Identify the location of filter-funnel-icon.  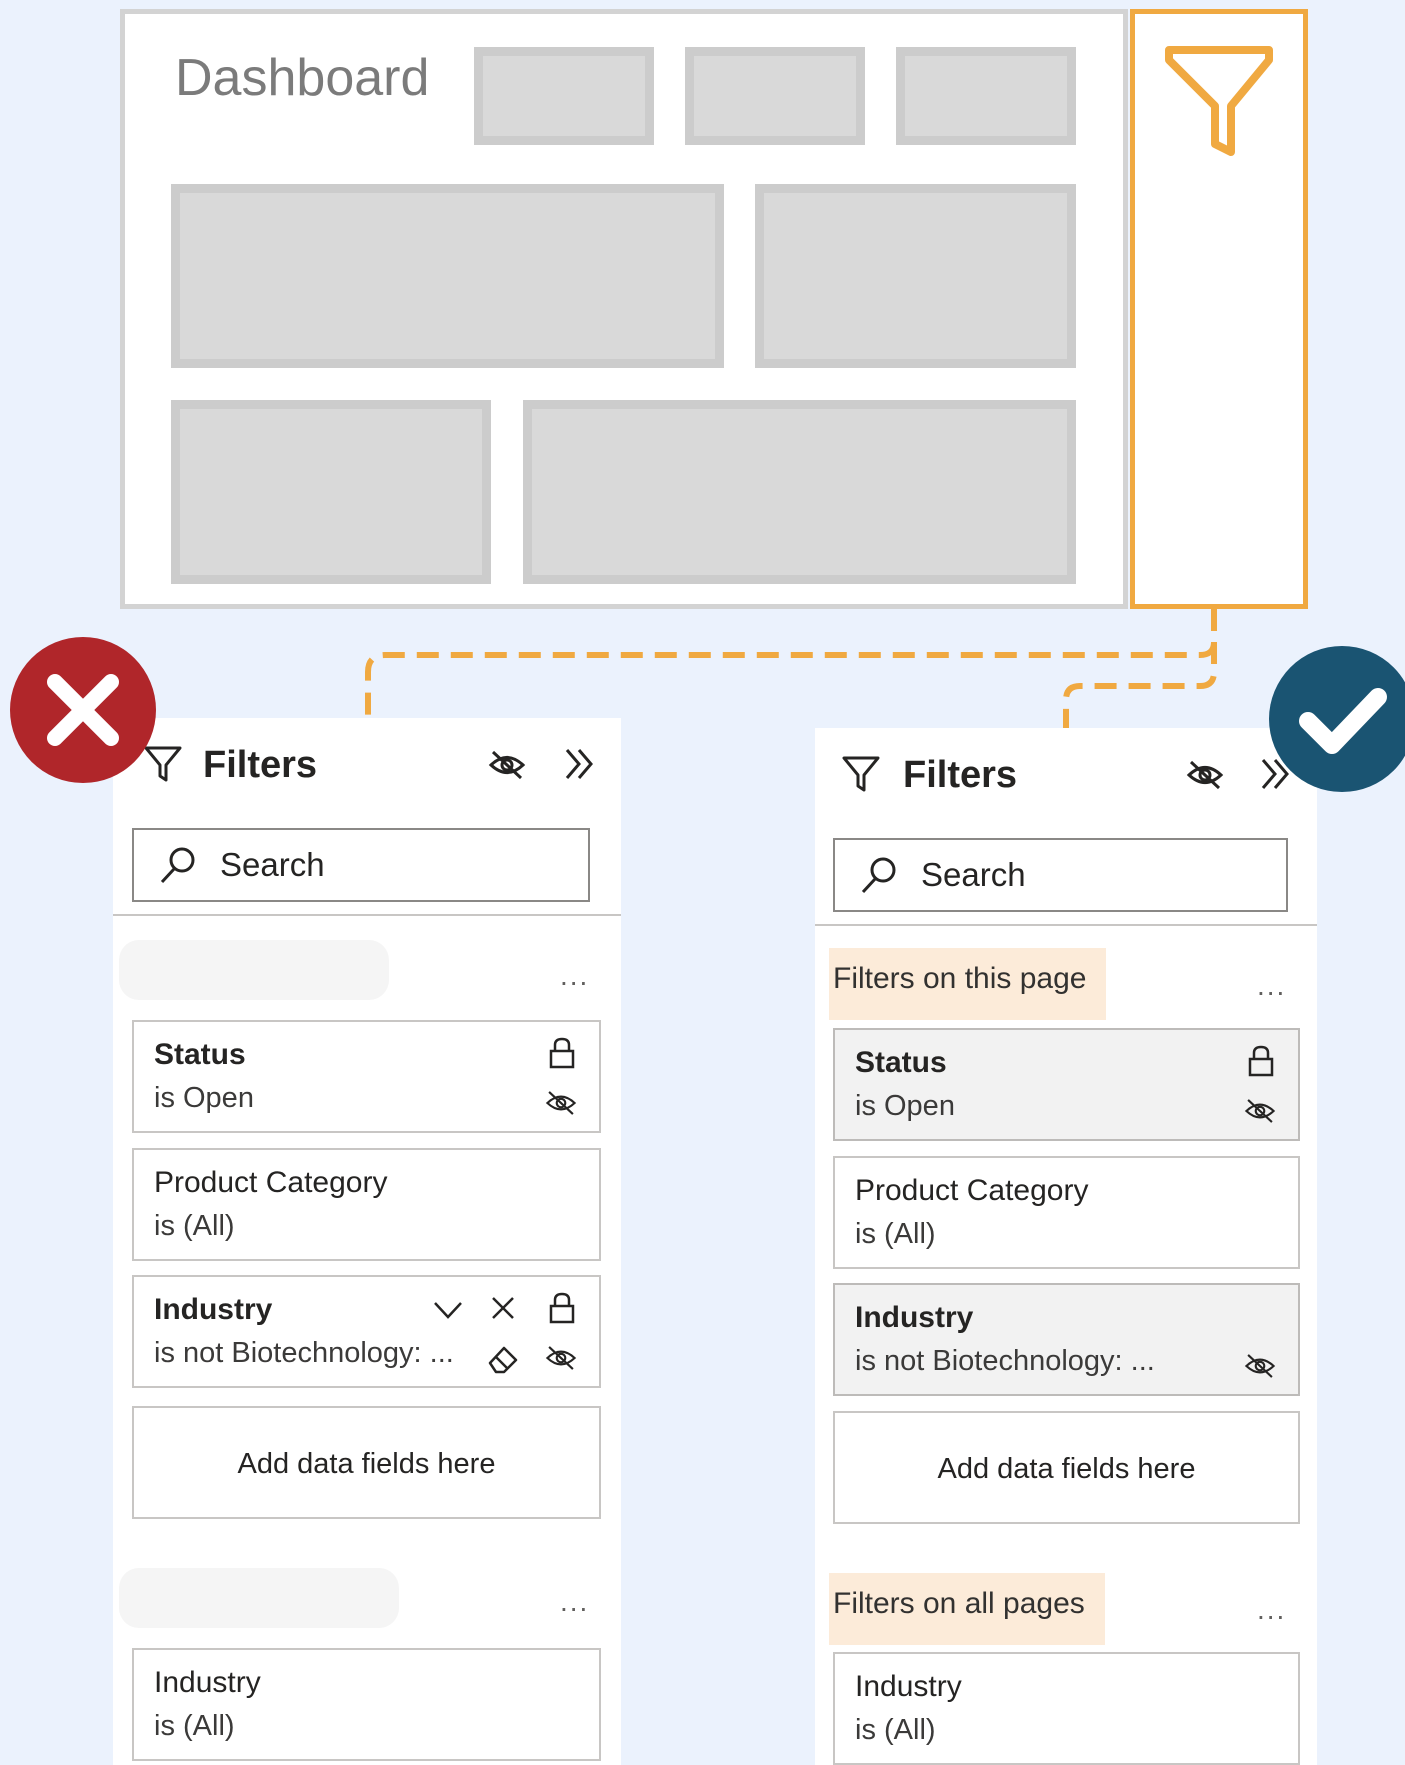
(861, 774).